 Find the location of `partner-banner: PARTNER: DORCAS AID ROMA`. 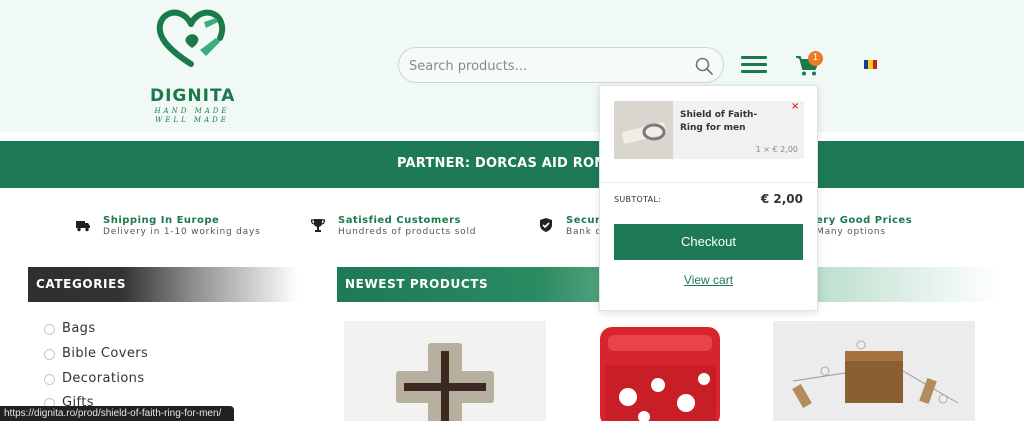

partner-banner: PARTNER: DORCAS AID ROMA is located at coordinates (512, 164).